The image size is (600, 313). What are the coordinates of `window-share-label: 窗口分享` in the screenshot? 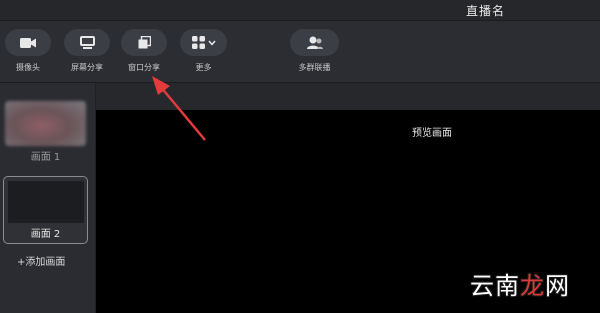 It's located at (144, 67).